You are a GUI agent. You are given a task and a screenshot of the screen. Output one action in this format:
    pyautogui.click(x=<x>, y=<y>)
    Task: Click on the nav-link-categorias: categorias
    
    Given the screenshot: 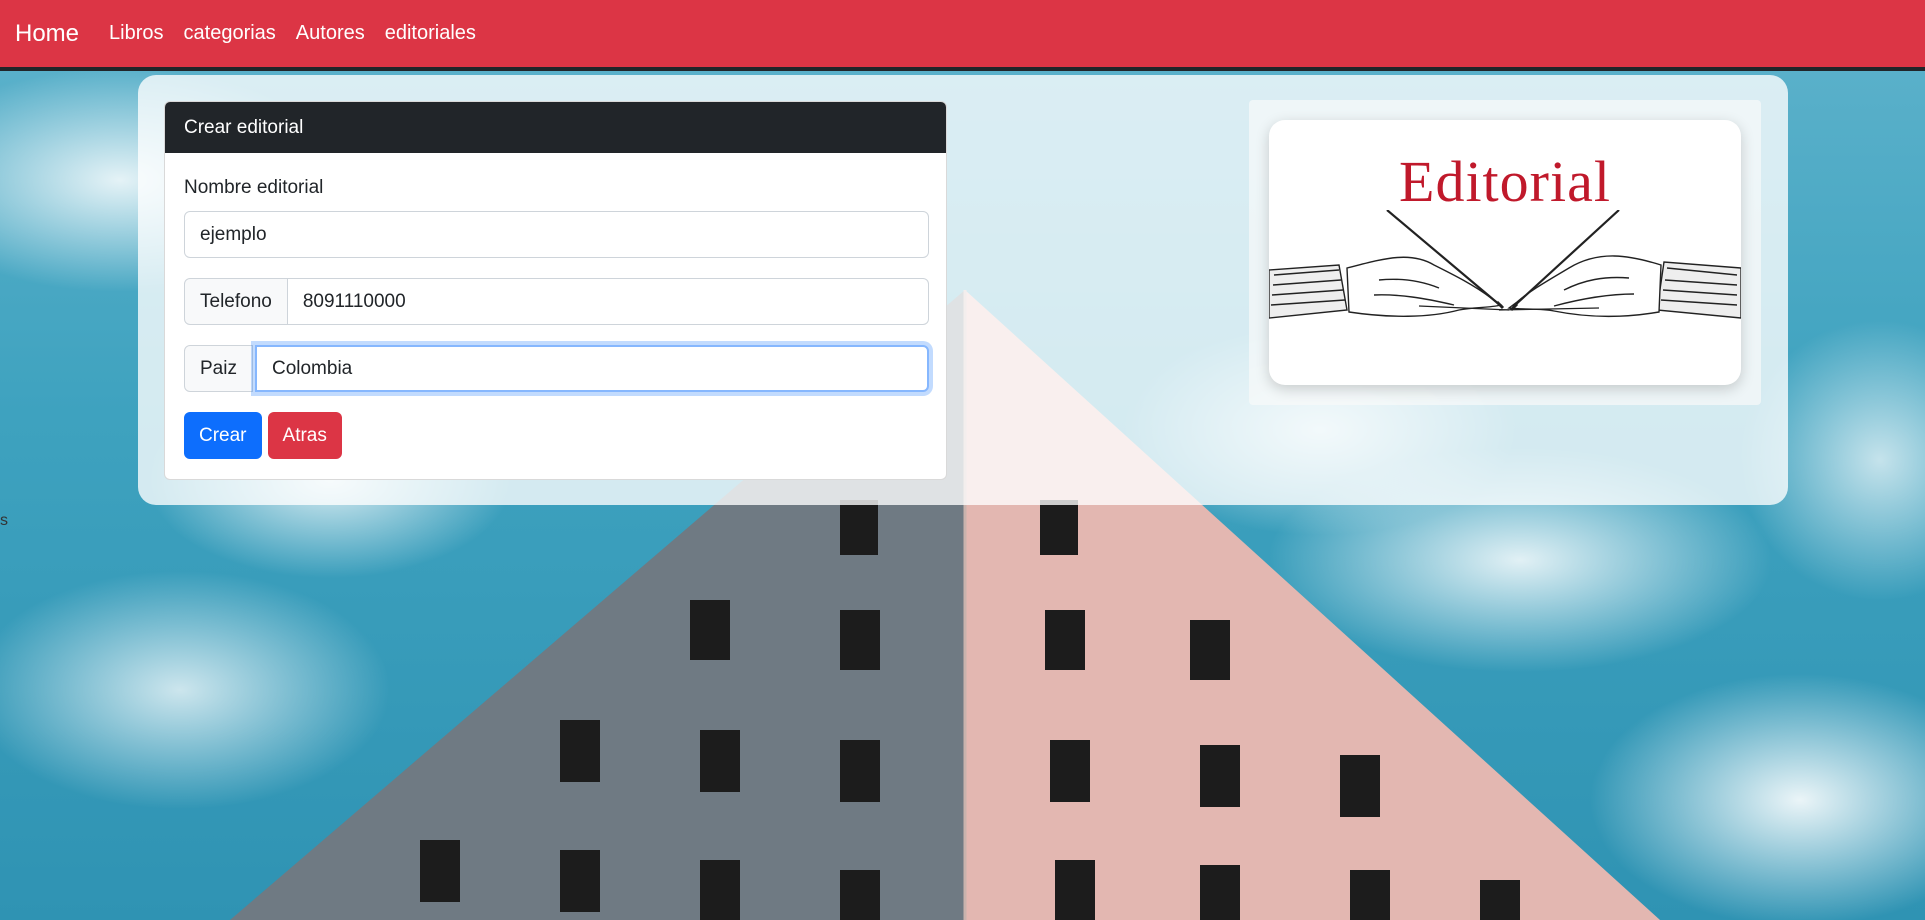 What is the action you would take?
    pyautogui.click(x=230, y=33)
    